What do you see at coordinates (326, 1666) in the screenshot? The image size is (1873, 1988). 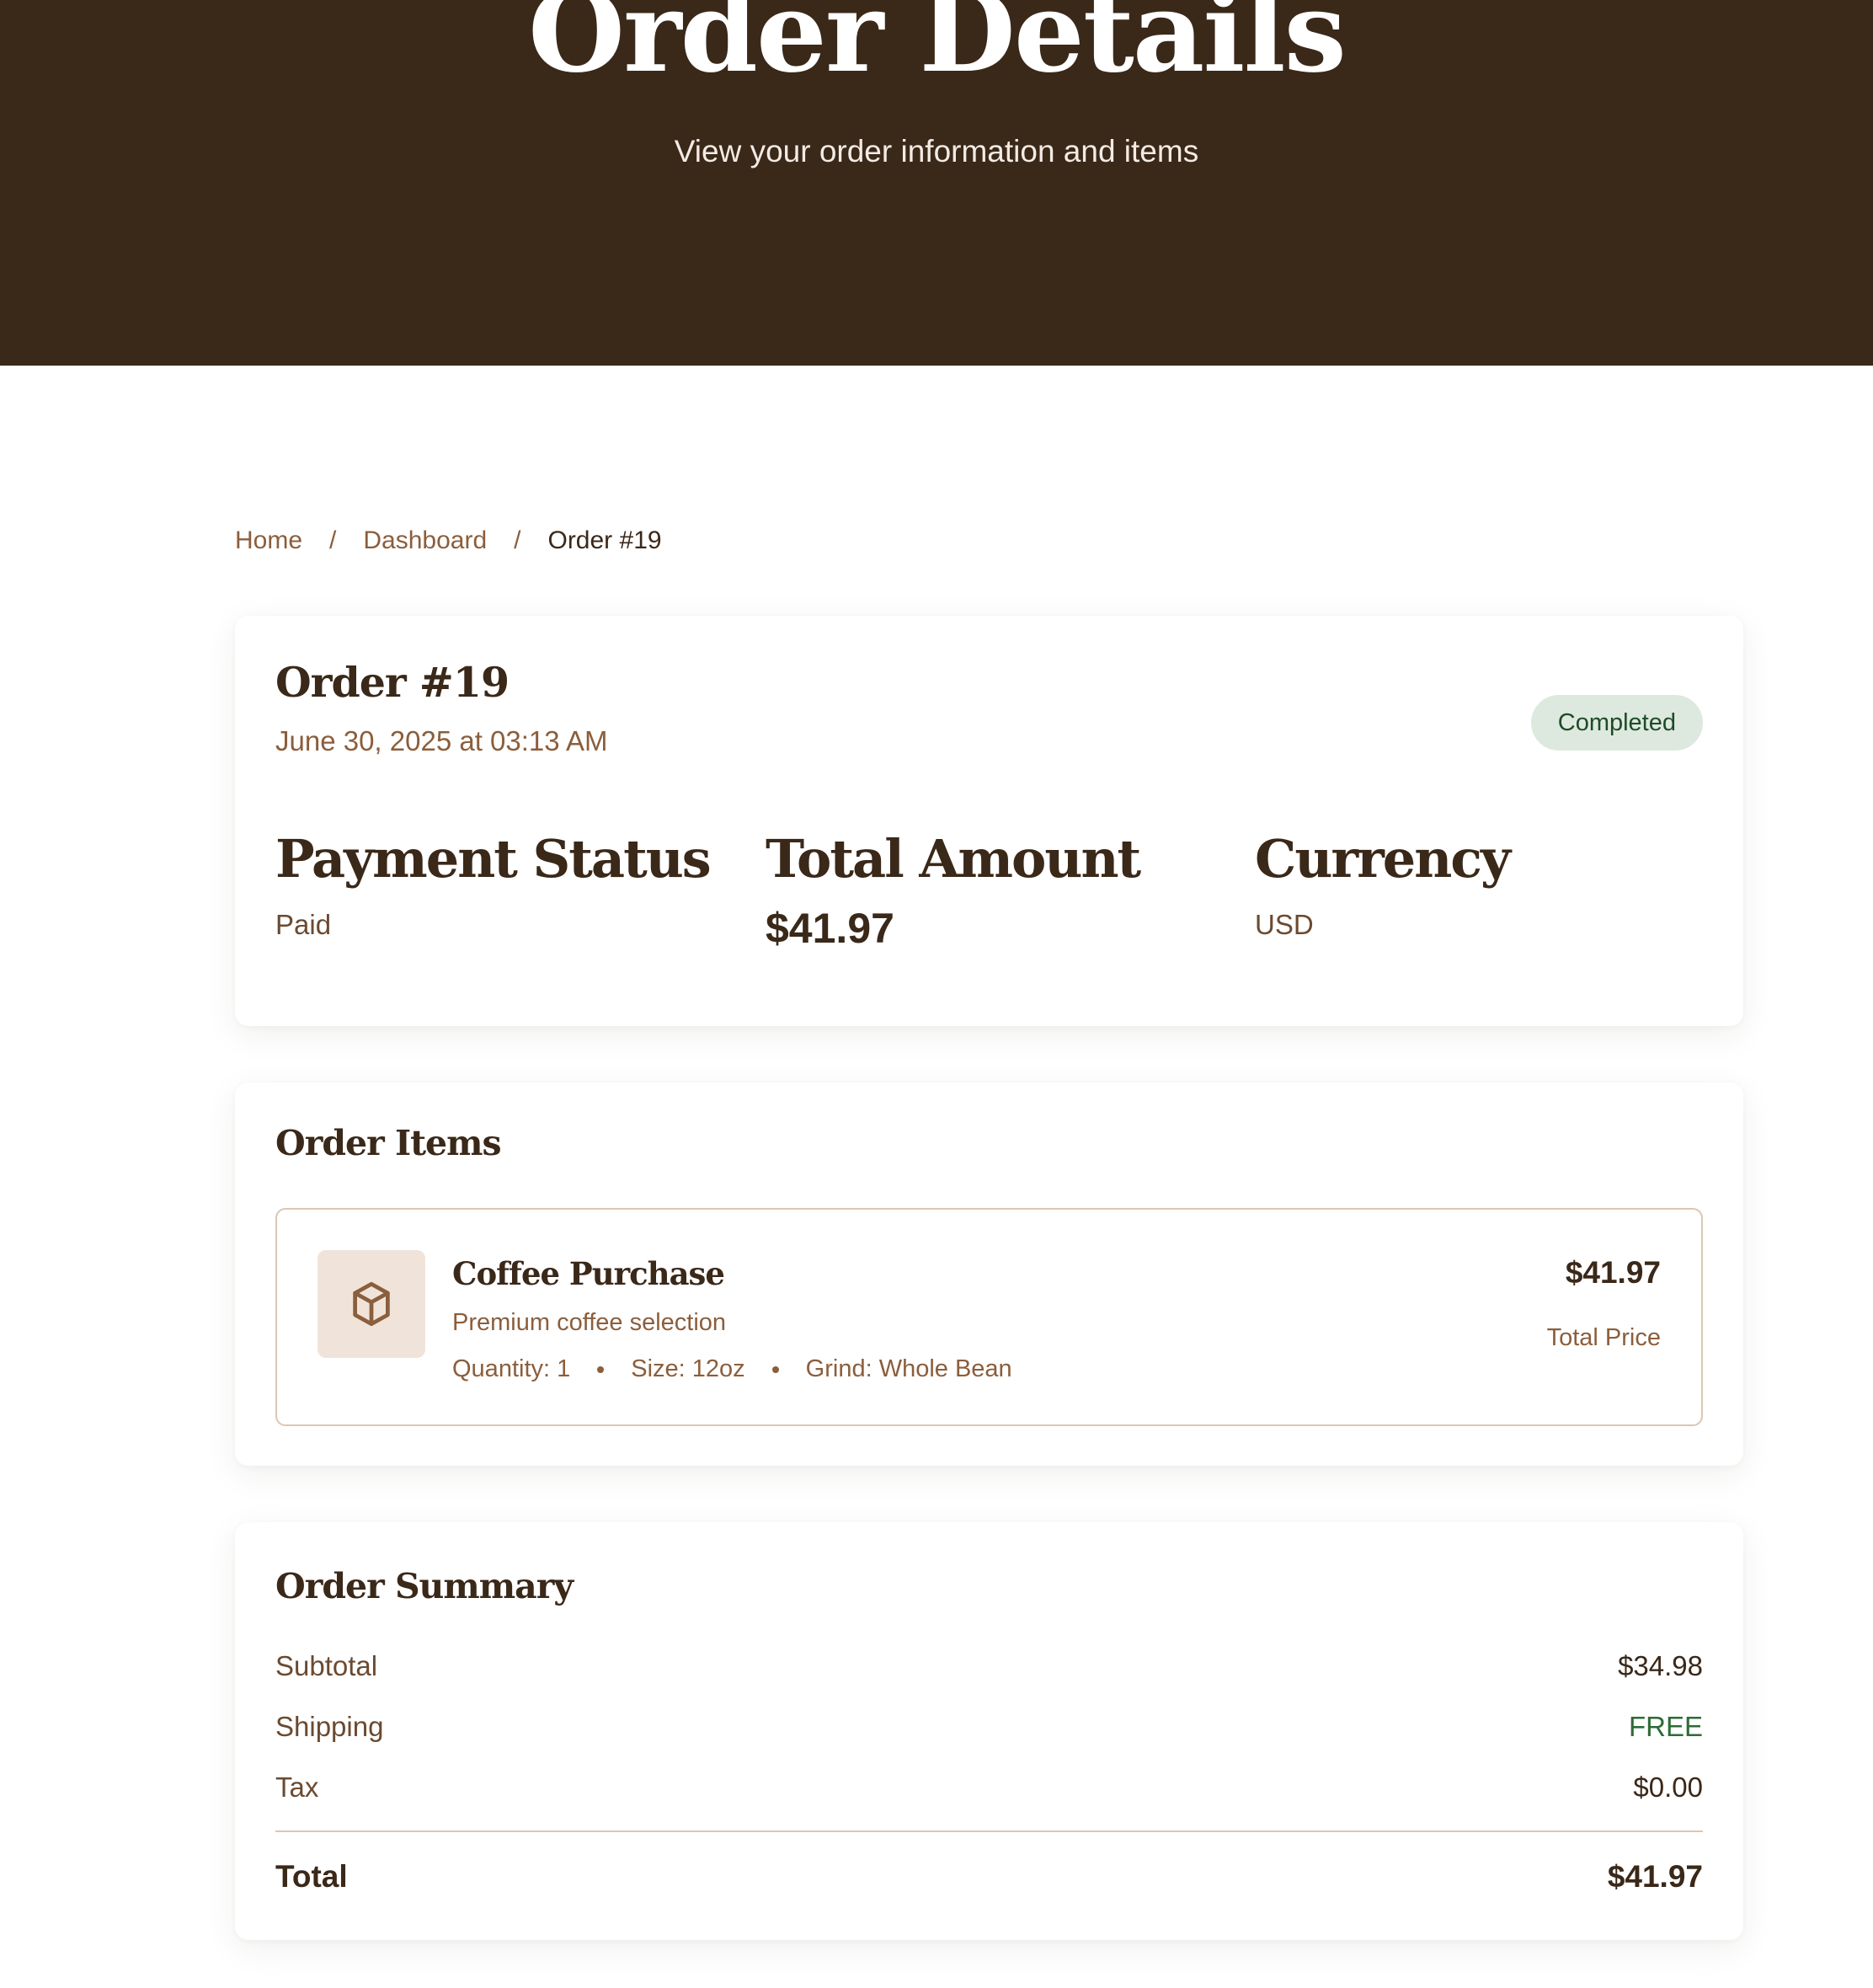 I see `subtotal-label: Subtotal` at bounding box center [326, 1666].